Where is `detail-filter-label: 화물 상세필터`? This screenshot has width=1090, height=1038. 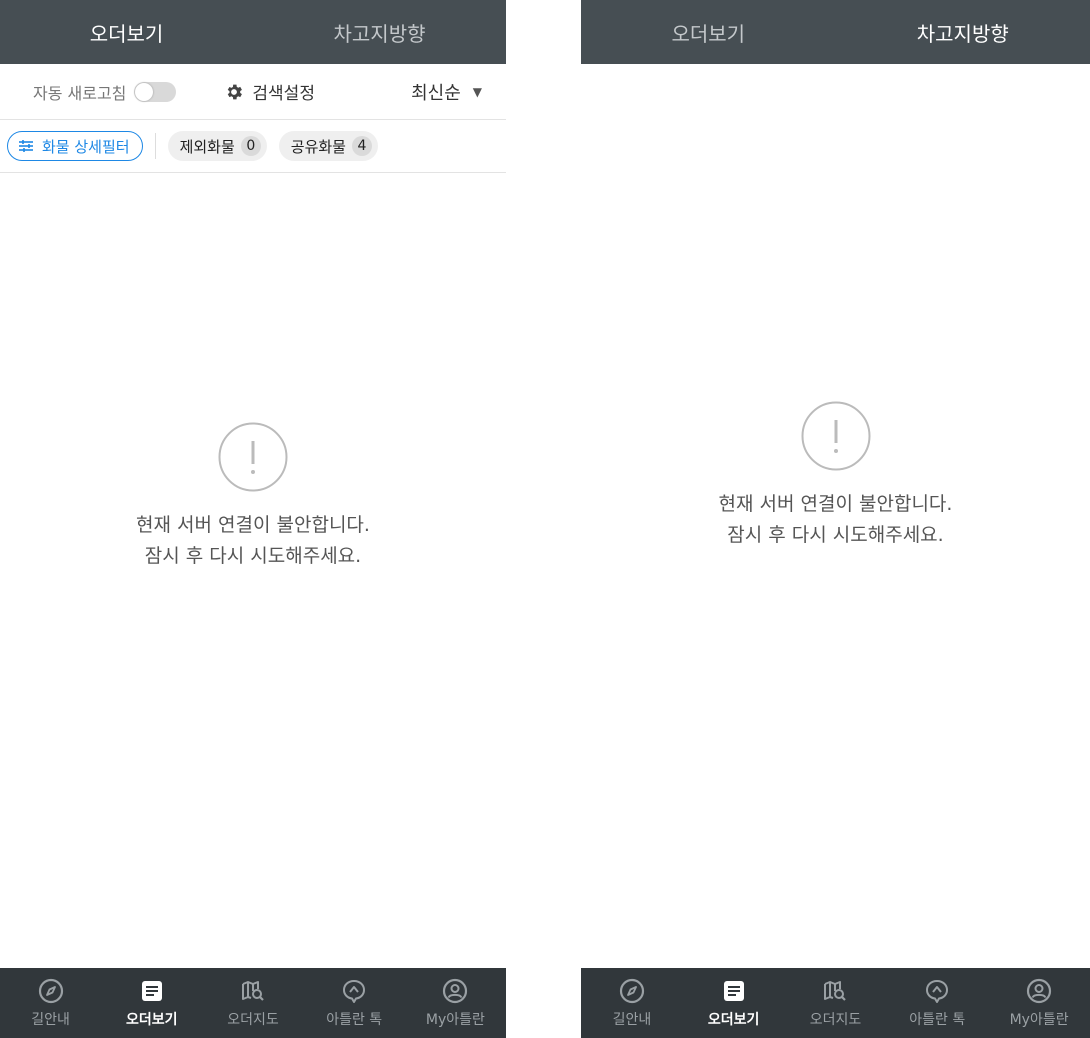 detail-filter-label: 화물 상세필터 is located at coordinates (86, 146).